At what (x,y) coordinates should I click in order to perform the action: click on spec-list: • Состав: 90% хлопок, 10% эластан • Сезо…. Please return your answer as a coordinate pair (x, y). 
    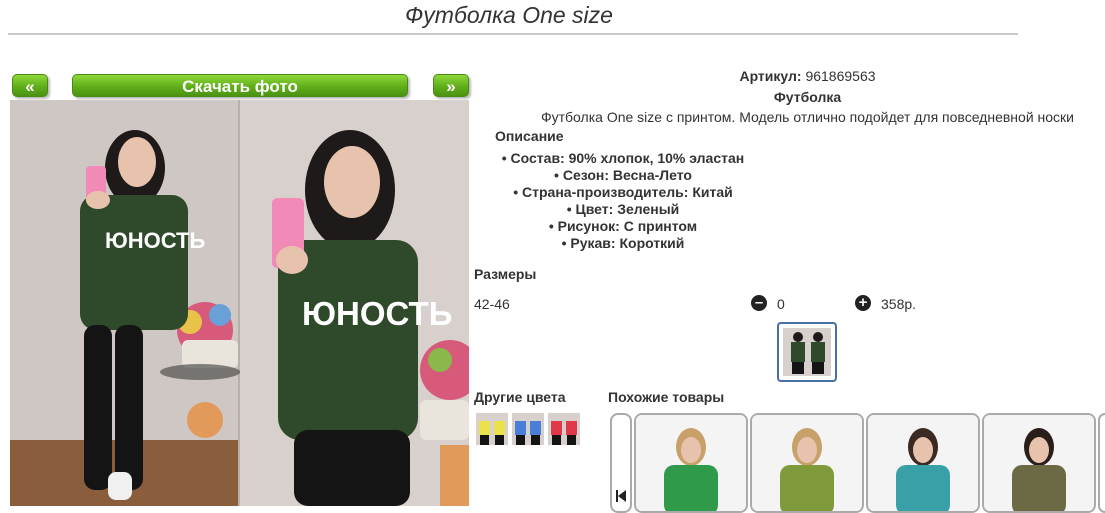
    Looking at the image, I should click on (623, 201).